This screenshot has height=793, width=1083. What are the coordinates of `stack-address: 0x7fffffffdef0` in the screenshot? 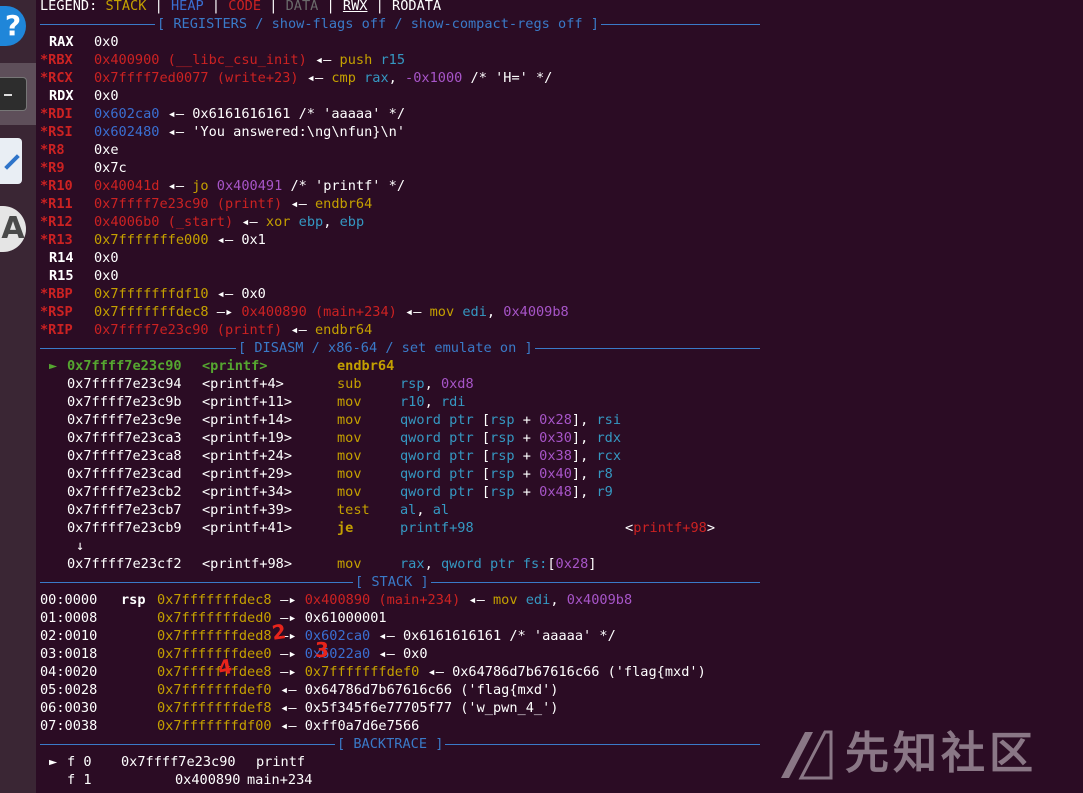 It's located at (214, 690).